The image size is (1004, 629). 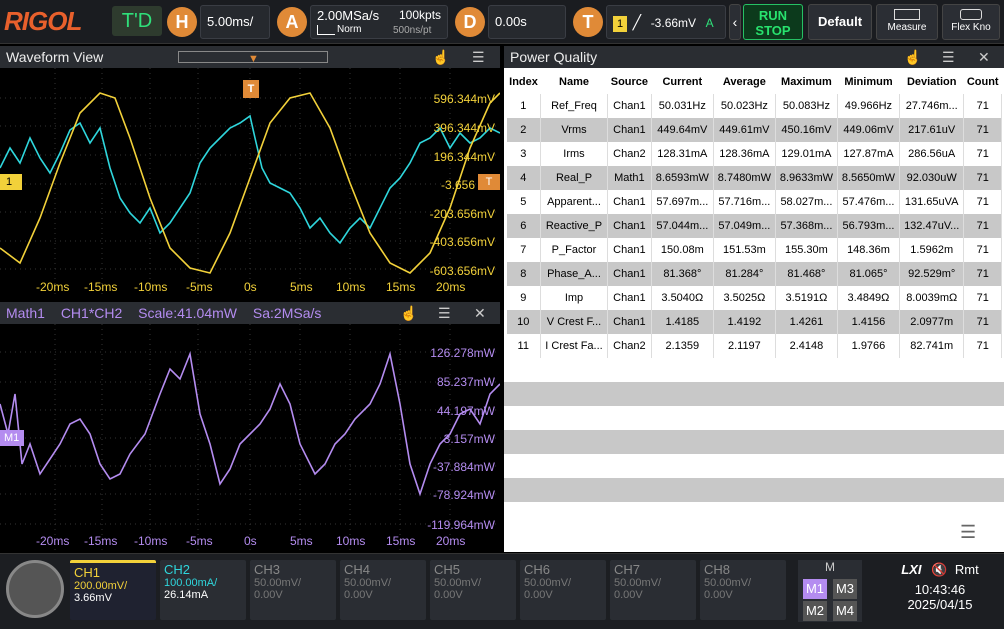 I want to click on time-xtick: 5ms, so click(x=301, y=541).